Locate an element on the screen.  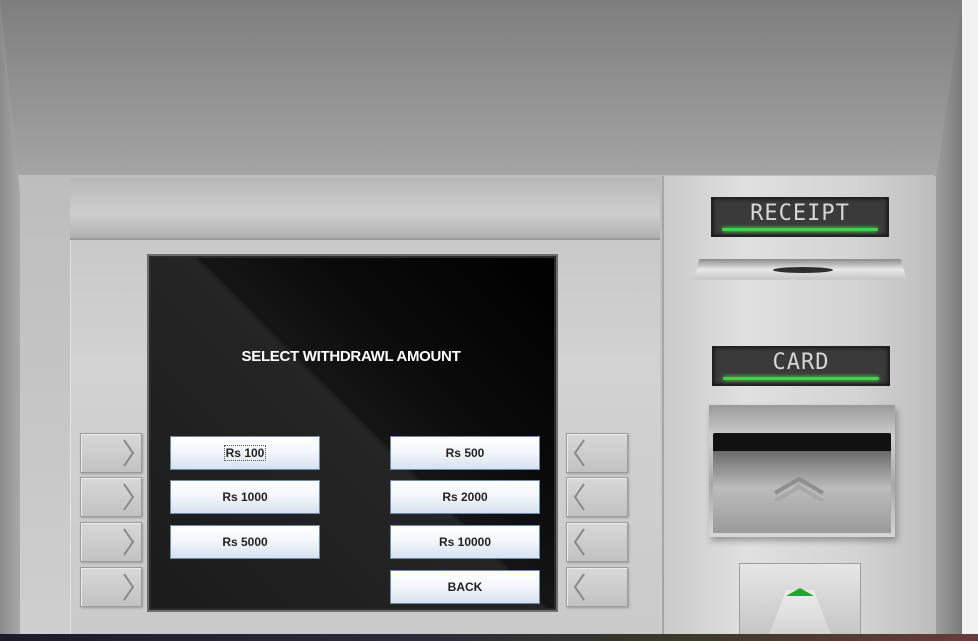
amount-label: Rs 10000 is located at coordinates (465, 542).